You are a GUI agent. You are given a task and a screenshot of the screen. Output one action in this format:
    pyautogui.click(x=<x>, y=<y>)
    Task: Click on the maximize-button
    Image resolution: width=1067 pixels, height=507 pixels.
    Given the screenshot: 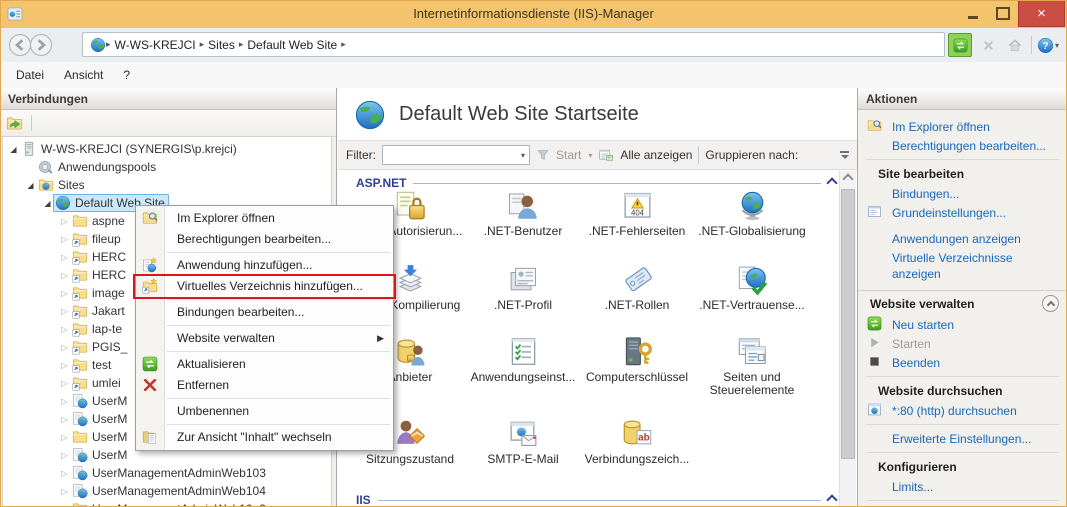 What is the action you would take?
    pyautogui.click(x=1003, y=13)
    